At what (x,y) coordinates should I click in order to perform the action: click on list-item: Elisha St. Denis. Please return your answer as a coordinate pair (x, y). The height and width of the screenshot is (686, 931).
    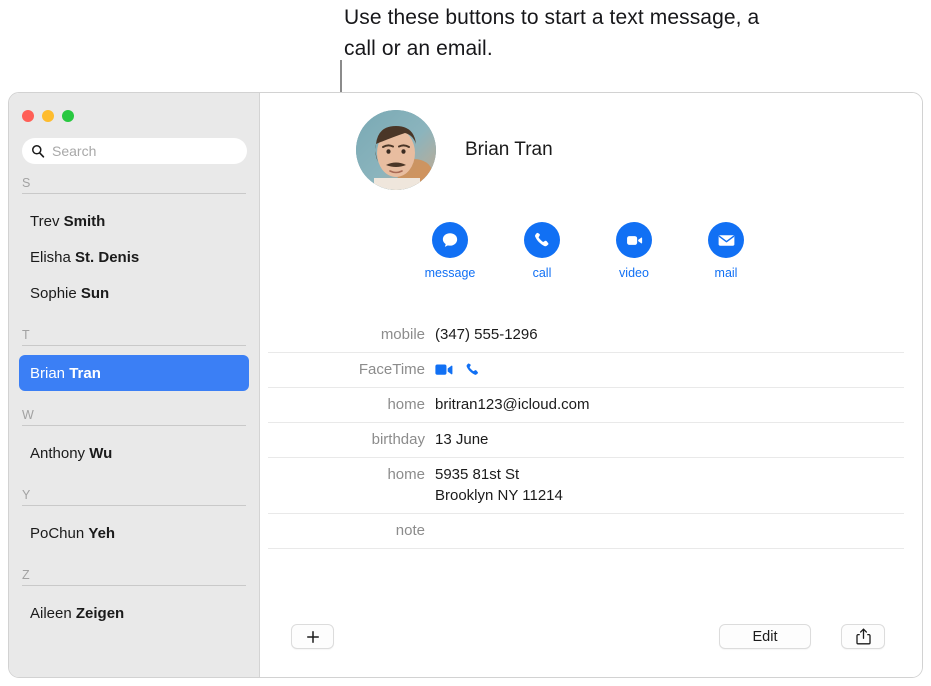
    Looking at the image, I should click on (134, 257).